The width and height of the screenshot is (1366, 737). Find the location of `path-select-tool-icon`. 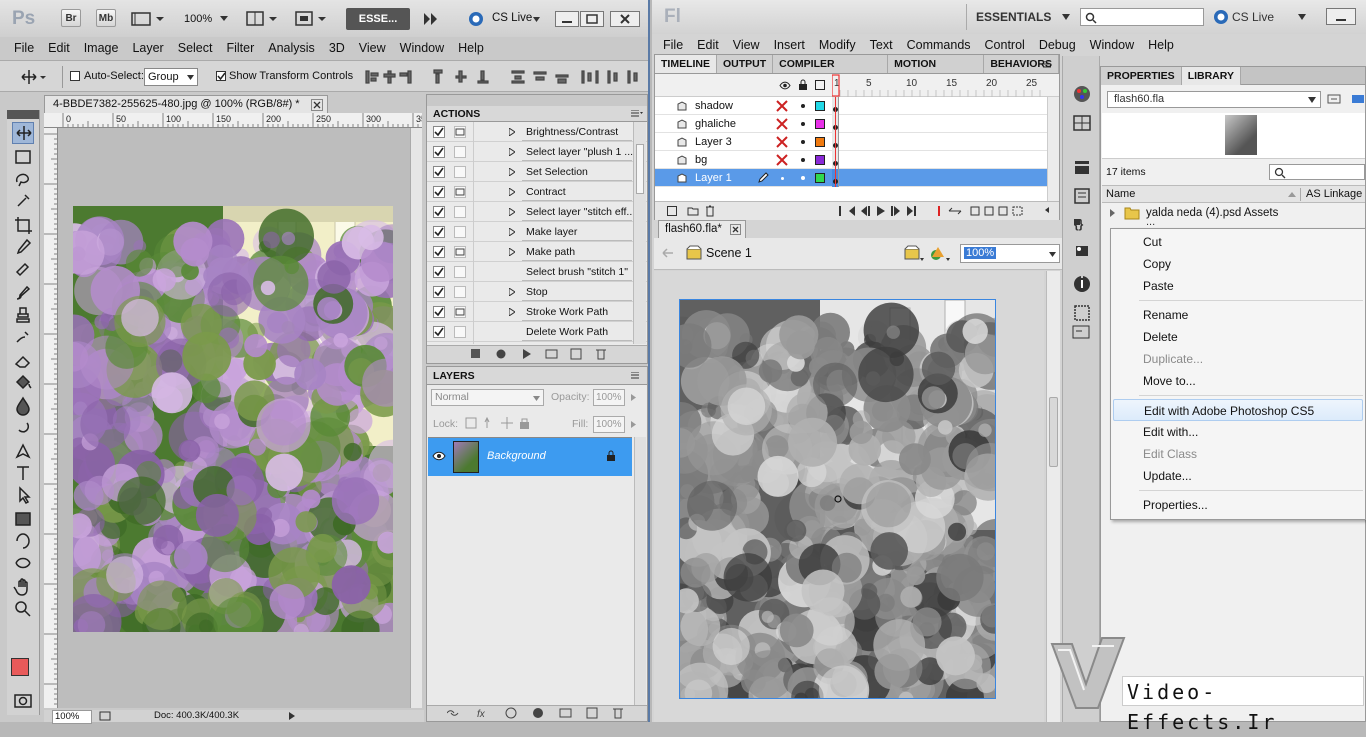

path-select-tool-icon is located at coordinates (23, 495).